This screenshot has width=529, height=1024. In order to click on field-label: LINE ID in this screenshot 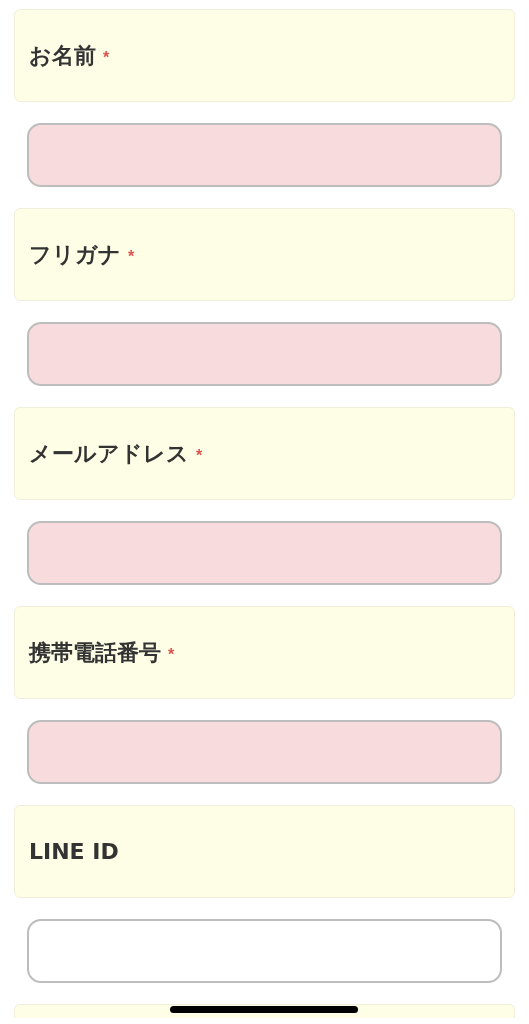, I will do `click(74, 852)`.